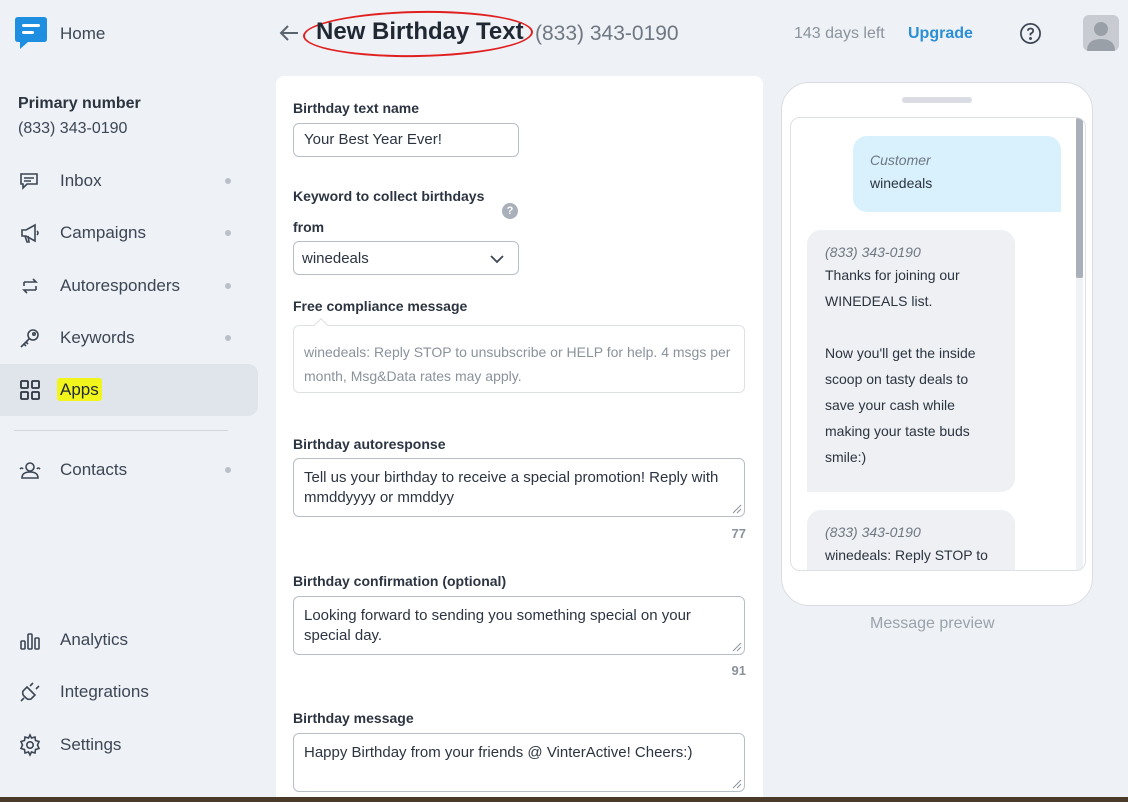 The width and height of the screenshot is (1128, 802). I want to click on sidebar-item-label: Campaigns, so click(103, 232).